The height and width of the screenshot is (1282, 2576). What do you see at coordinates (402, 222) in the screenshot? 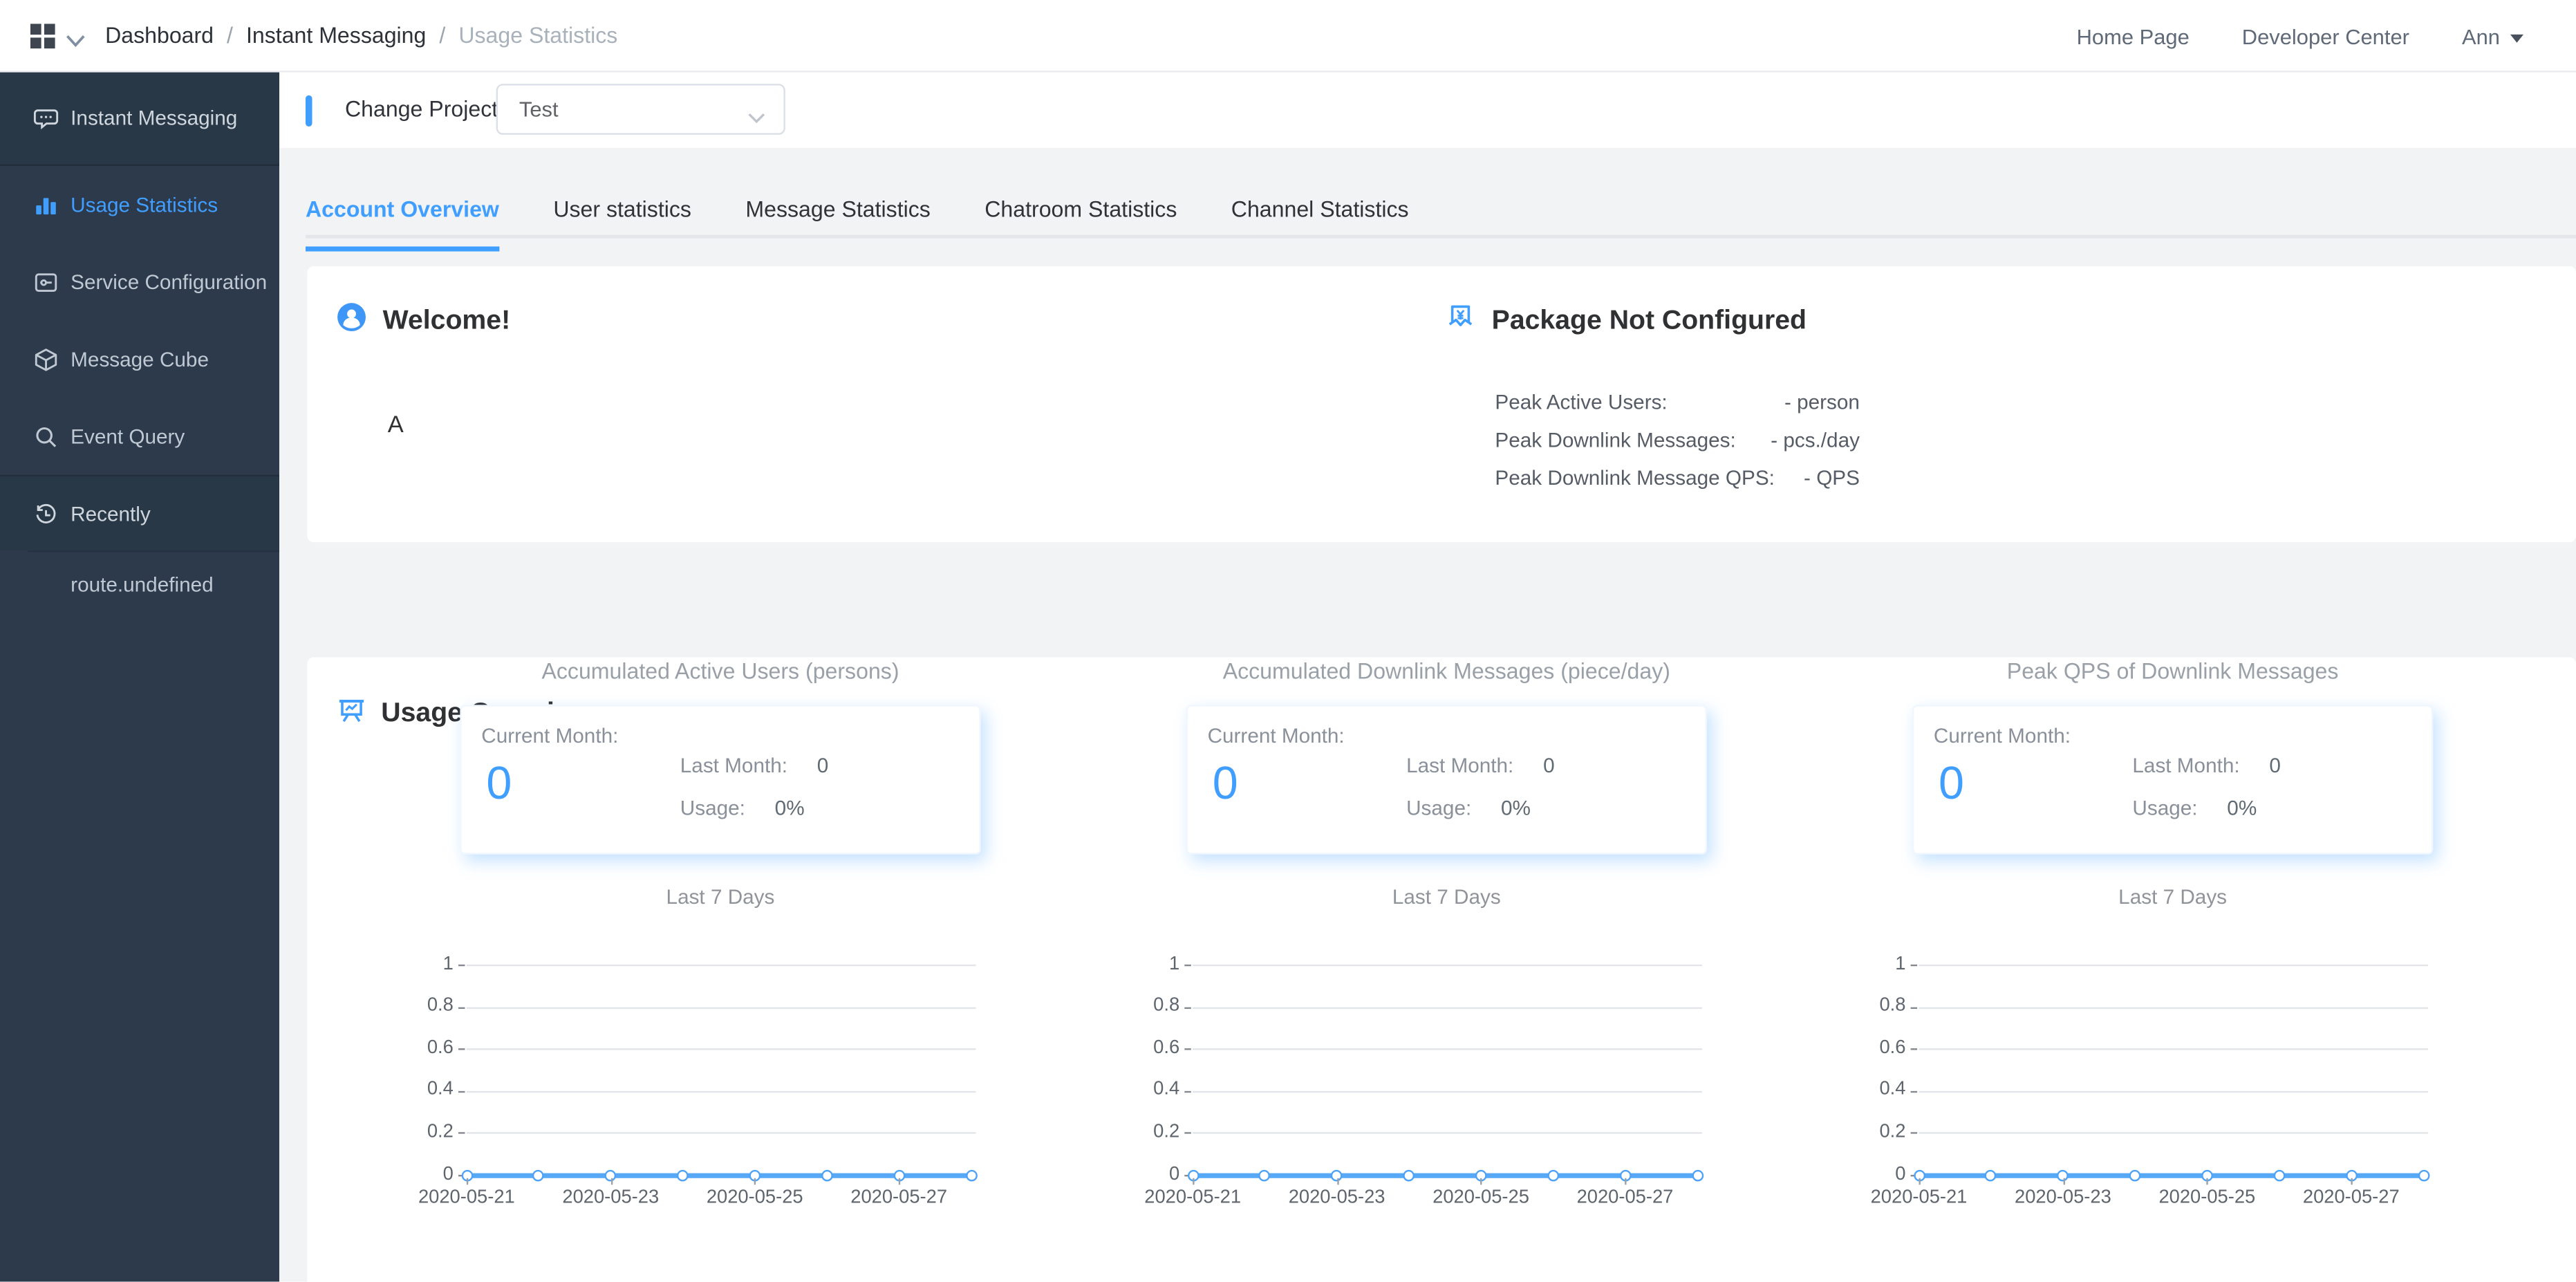
I see `tab-account-overview: Account Overview` at bounding box center [402, 222].